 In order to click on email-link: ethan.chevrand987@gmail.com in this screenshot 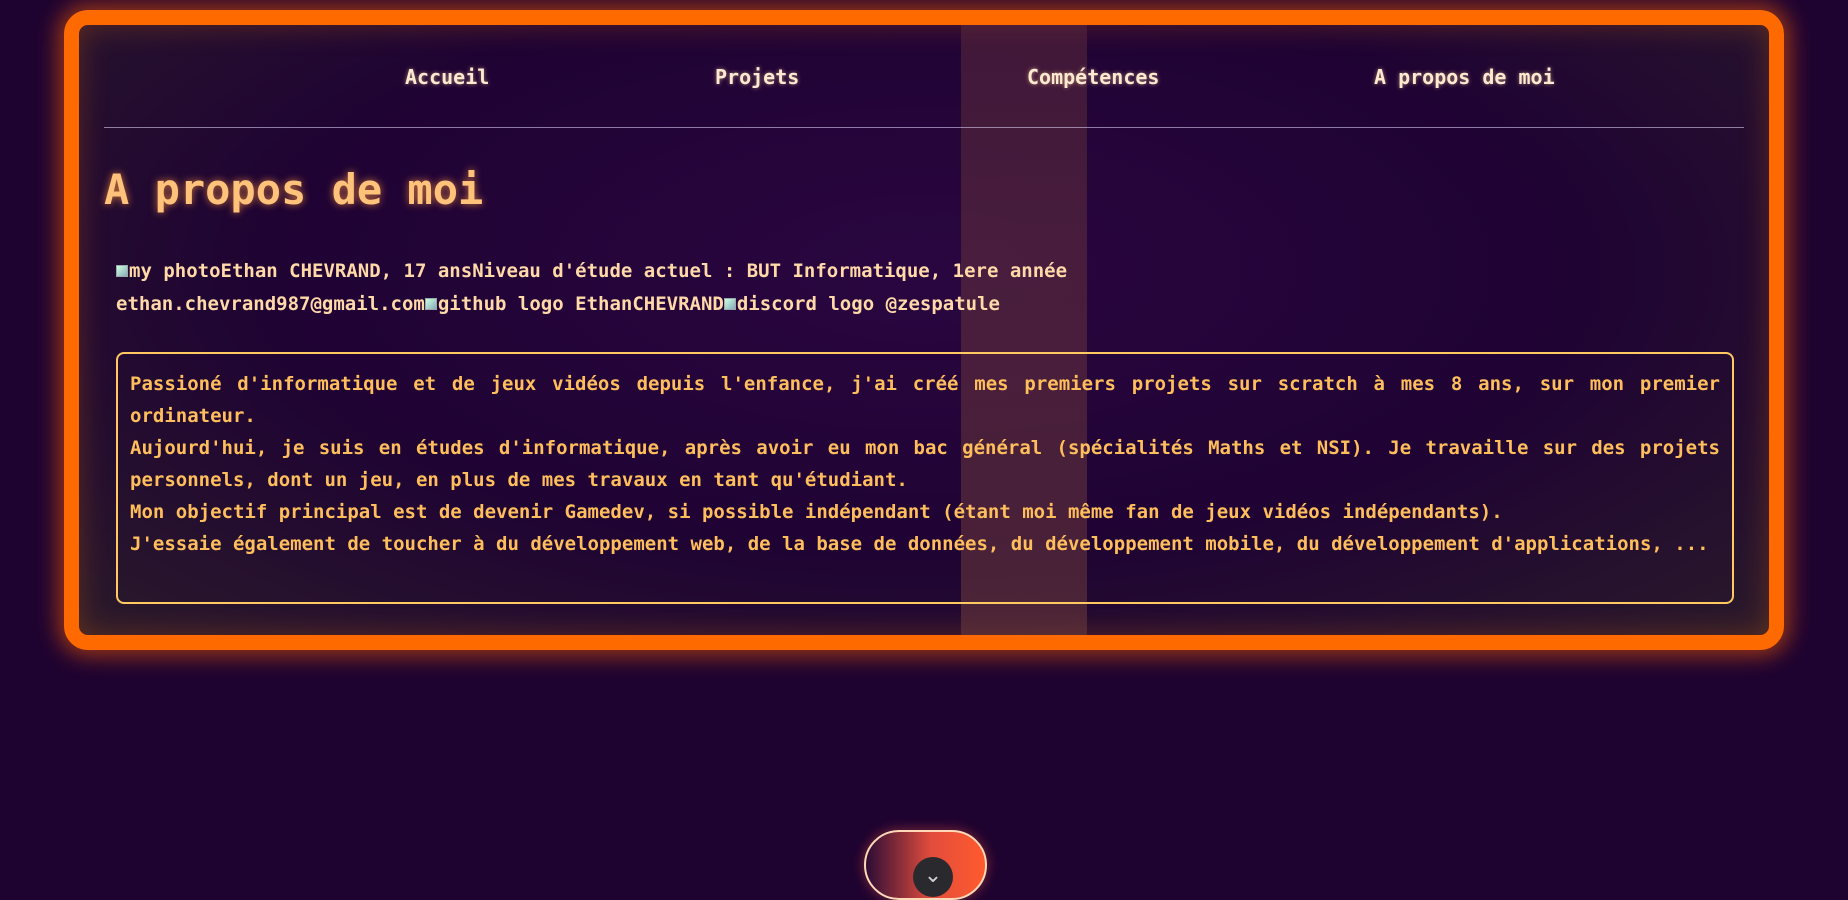, I will do `click(270, 304)`.